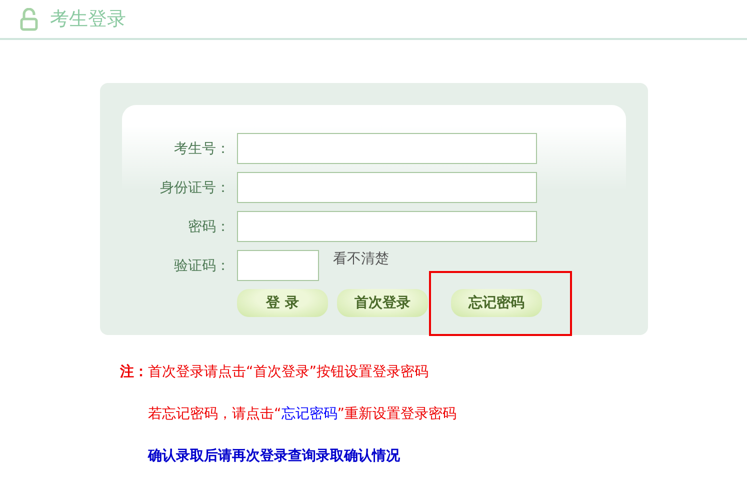 This screenshot has height=486, width=747. What do you see at coordinates (309, 414) in the screenshot?
I see `forgot-password-link: 忘记密码` at bounding box center [309, 414].